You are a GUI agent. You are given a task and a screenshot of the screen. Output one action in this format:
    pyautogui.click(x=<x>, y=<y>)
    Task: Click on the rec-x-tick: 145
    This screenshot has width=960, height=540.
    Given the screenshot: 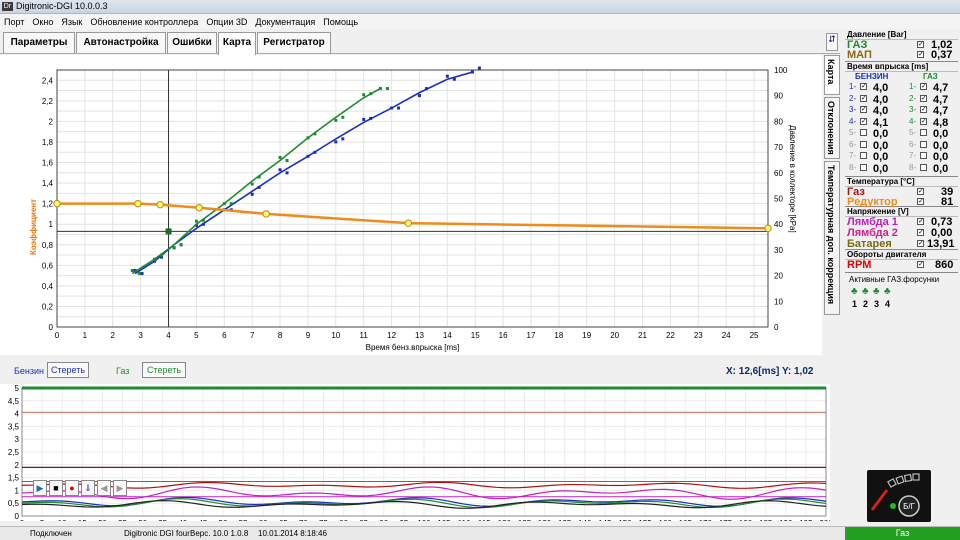 What is the action you would take?
    pyautogui.click(x=605, y=520)
    